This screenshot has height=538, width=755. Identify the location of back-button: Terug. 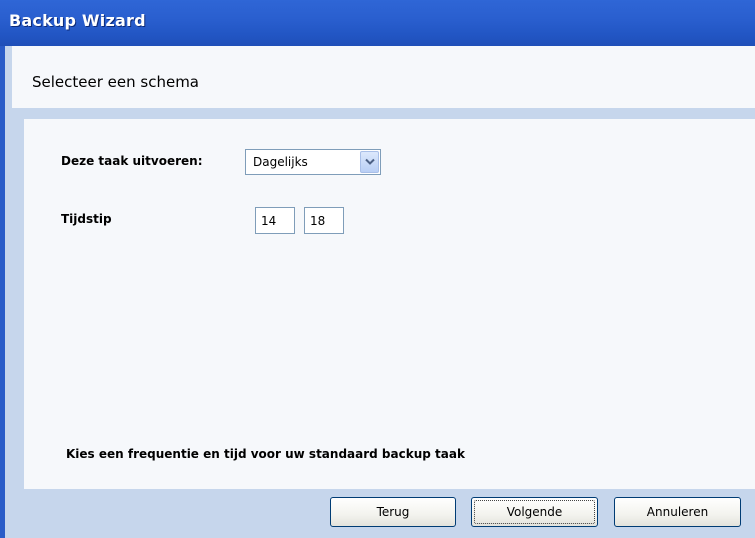
(393, 512).